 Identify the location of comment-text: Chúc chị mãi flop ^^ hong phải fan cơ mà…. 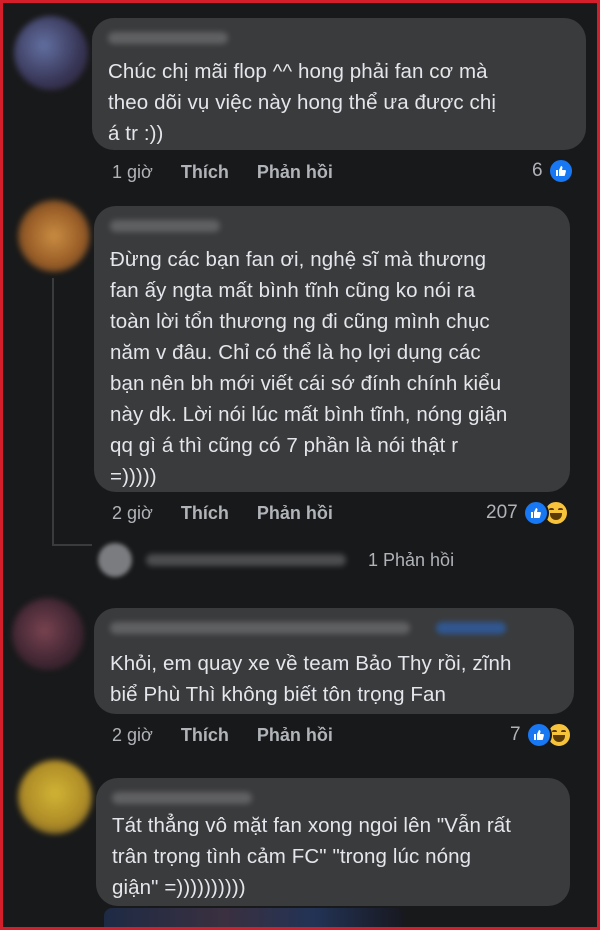
(302, 102).